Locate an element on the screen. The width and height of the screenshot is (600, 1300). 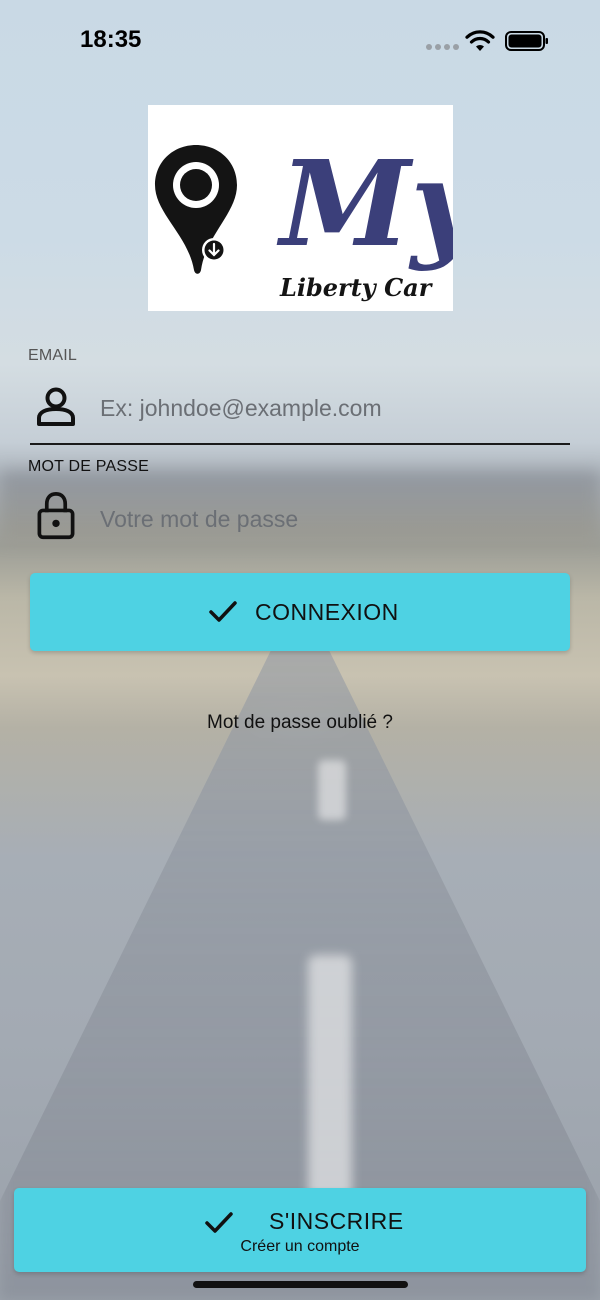
login-button: CONNEXION is located at coordinates (300, 612).